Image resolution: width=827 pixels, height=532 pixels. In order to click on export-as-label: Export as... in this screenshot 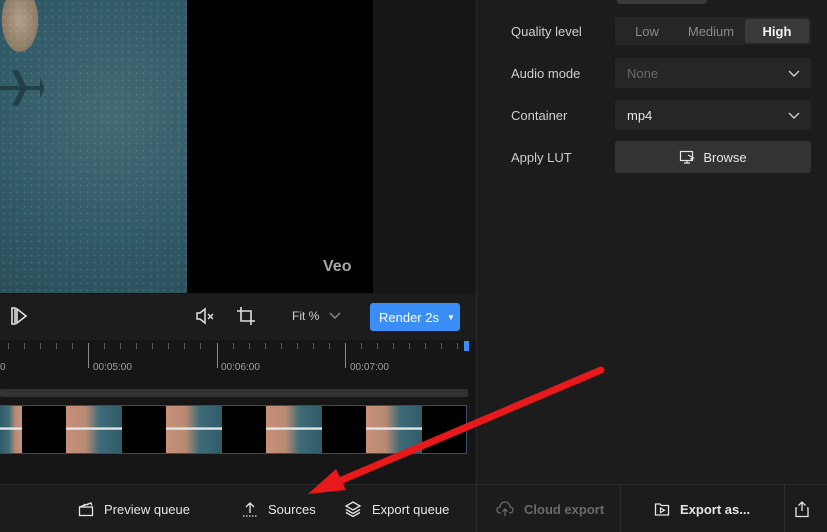, I will do `click(715, 509)`.